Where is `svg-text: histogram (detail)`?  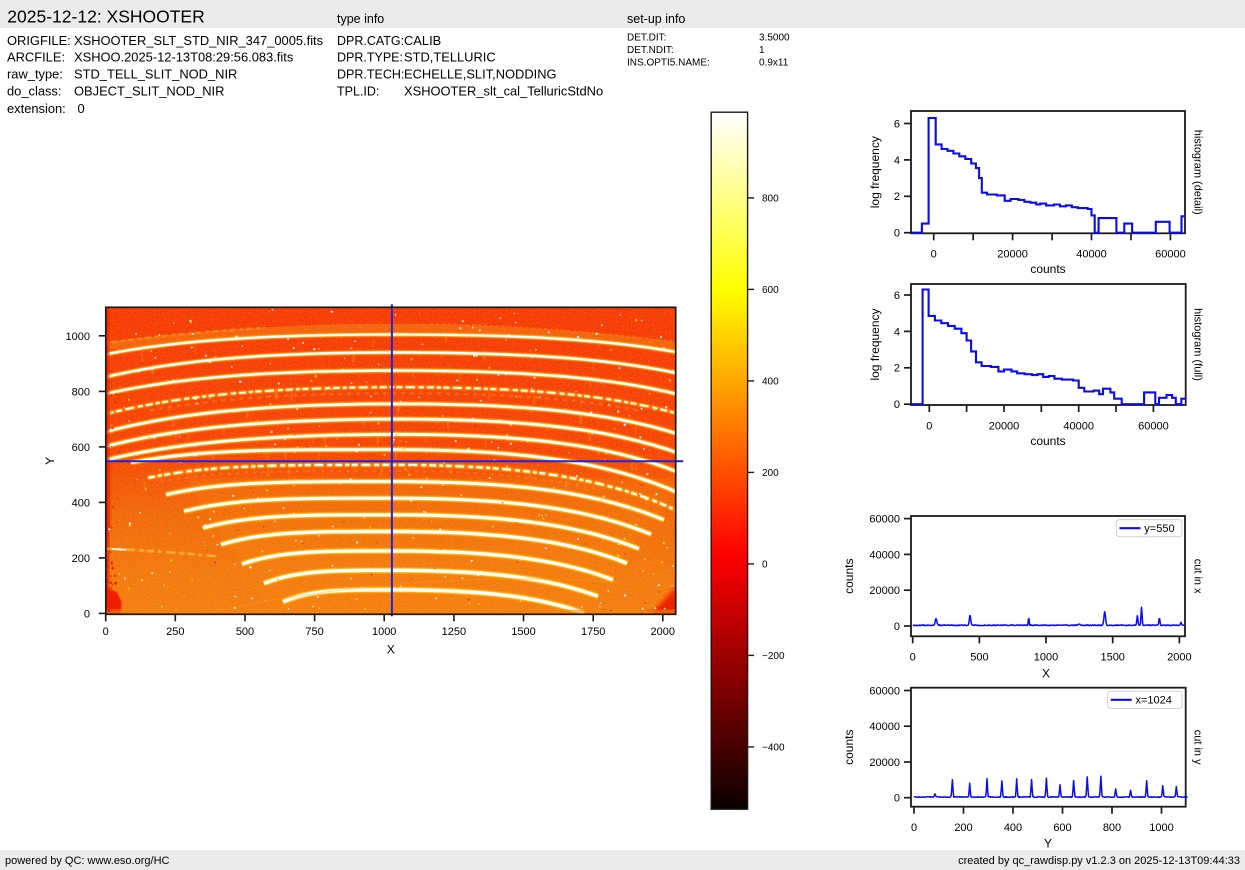
svg-text: histogram (detail) is located at coordinates (1198, 172).